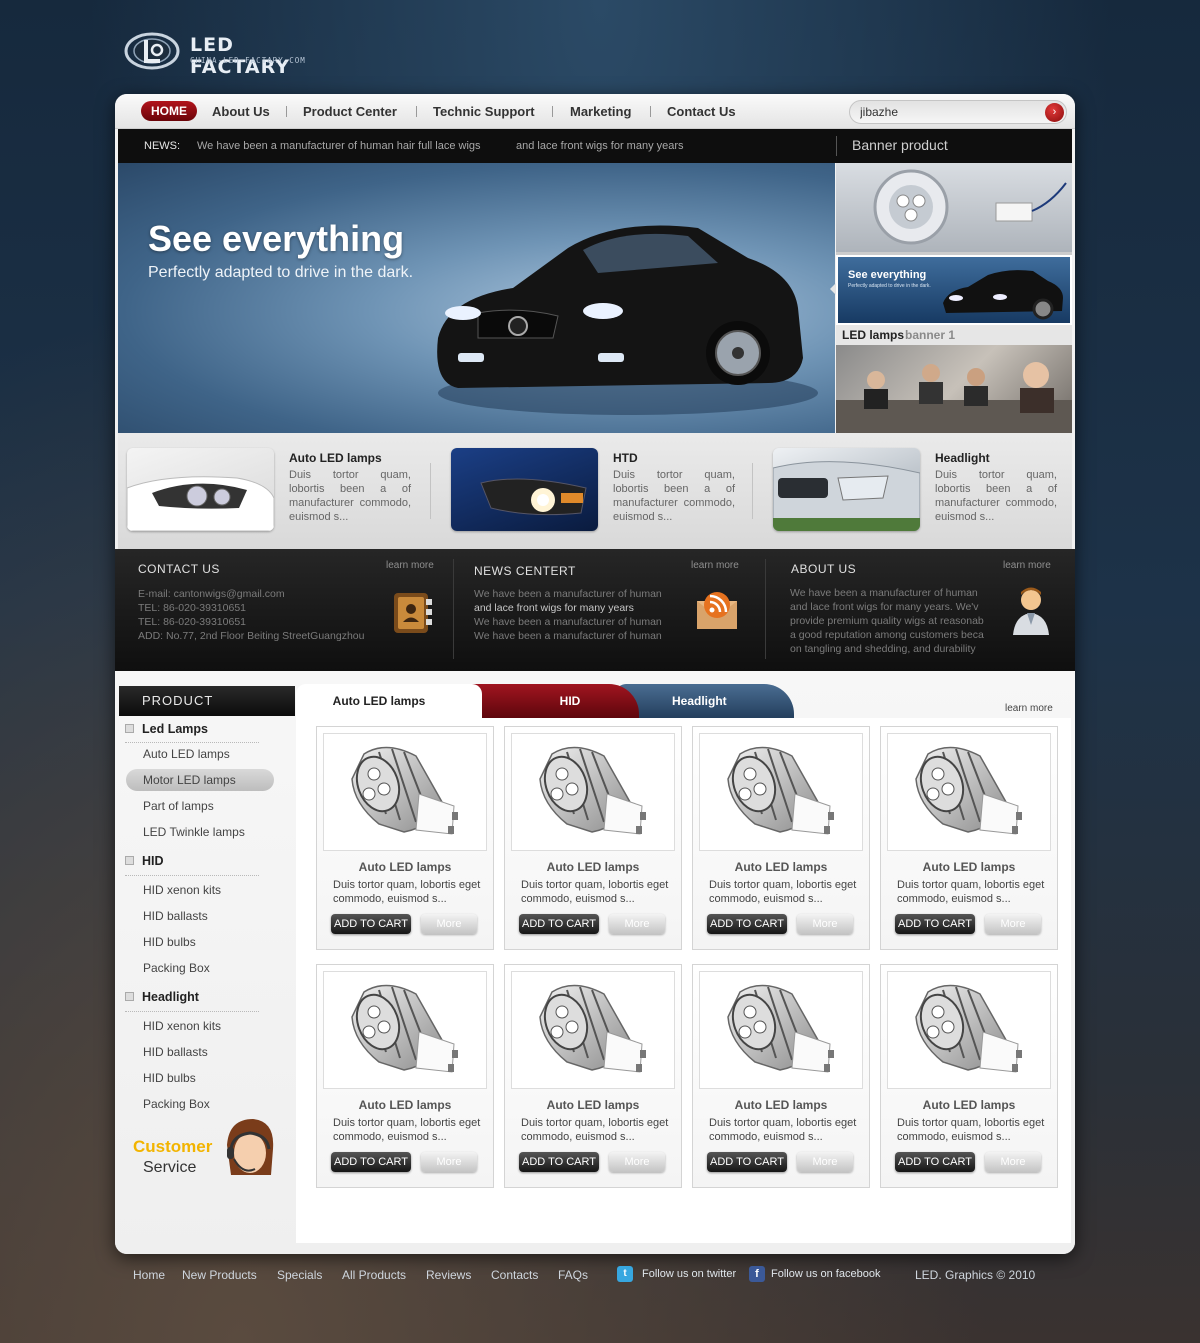 The height and width of the screenshot is (1343, 1200). I want to click on sidebar-item-auto-led-lamps: Auto LED lamps, so click(186, 754).